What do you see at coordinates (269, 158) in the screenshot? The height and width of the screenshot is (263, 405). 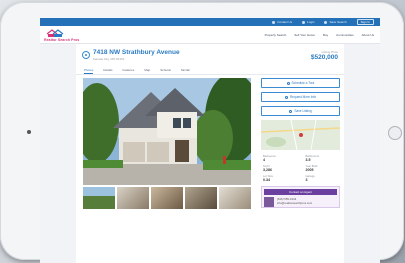 I see `stat-bedrooms: Bedrooms 4` at bounding box center [269, 158].